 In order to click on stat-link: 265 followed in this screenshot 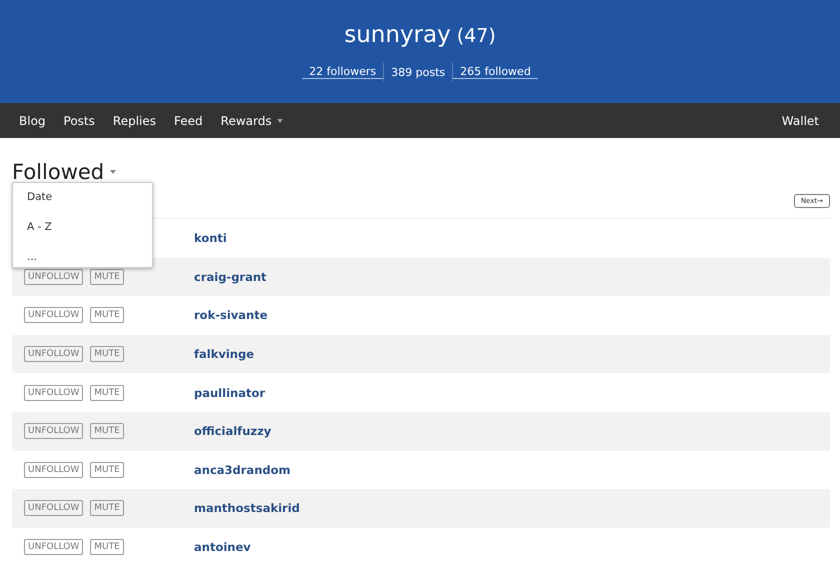, I will do `click(495, 72)`.